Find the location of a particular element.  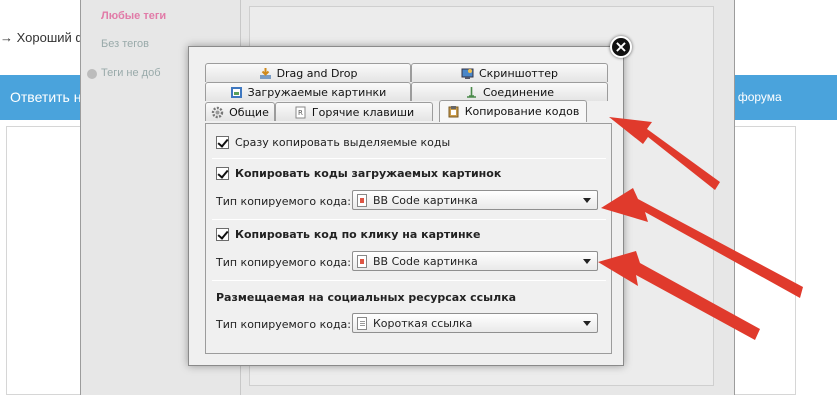

tab-drag-and-drop: Drag and Drop is located at coordinates (308, 72).